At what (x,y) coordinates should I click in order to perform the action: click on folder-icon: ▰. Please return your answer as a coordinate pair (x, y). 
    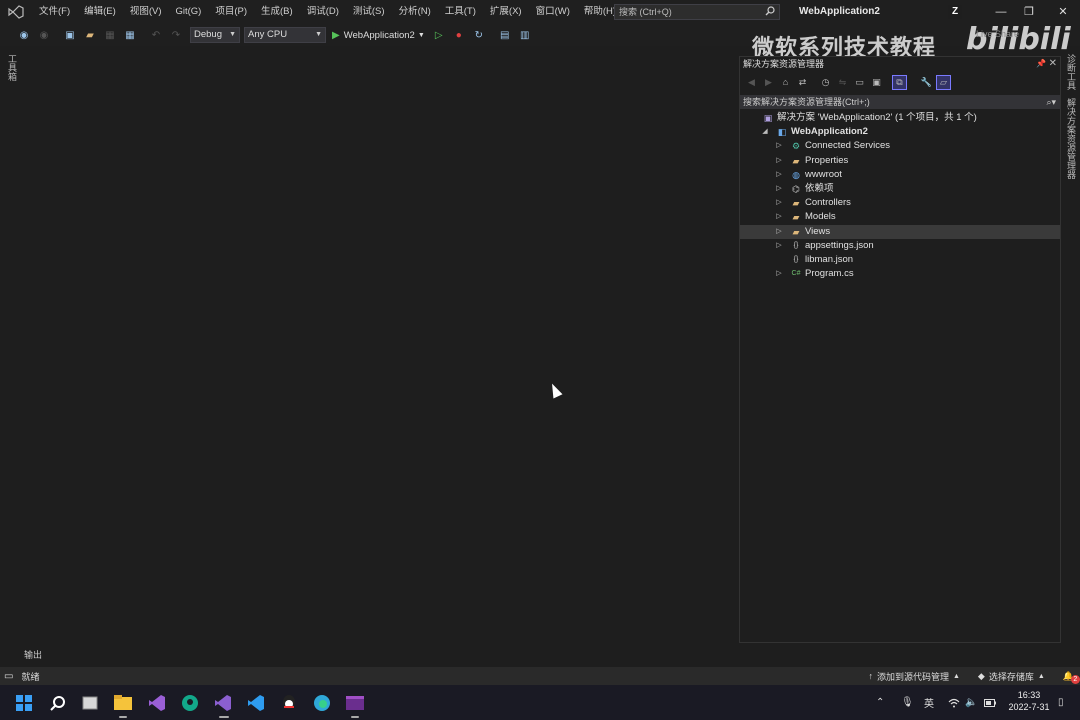
    Looking at the image, I should click on (796, 217).